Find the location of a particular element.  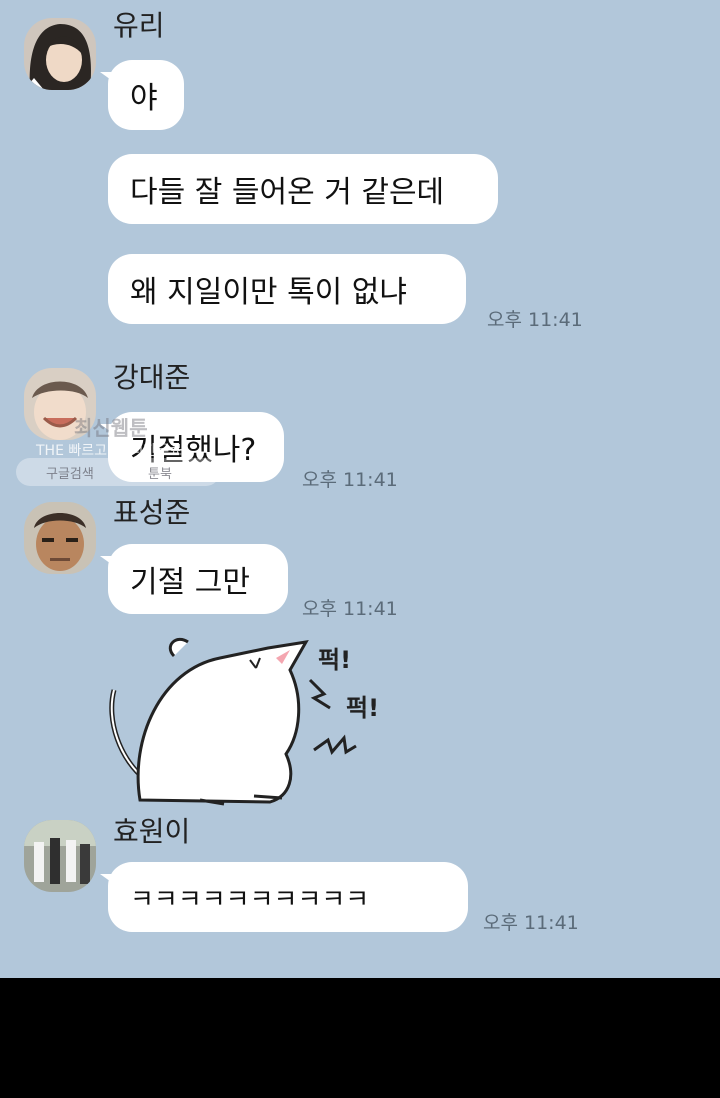

message-text: ㅋㅋㅋㅋㅋㅋㅋㅋㅋㅋ is located at coordinates (250, 899).